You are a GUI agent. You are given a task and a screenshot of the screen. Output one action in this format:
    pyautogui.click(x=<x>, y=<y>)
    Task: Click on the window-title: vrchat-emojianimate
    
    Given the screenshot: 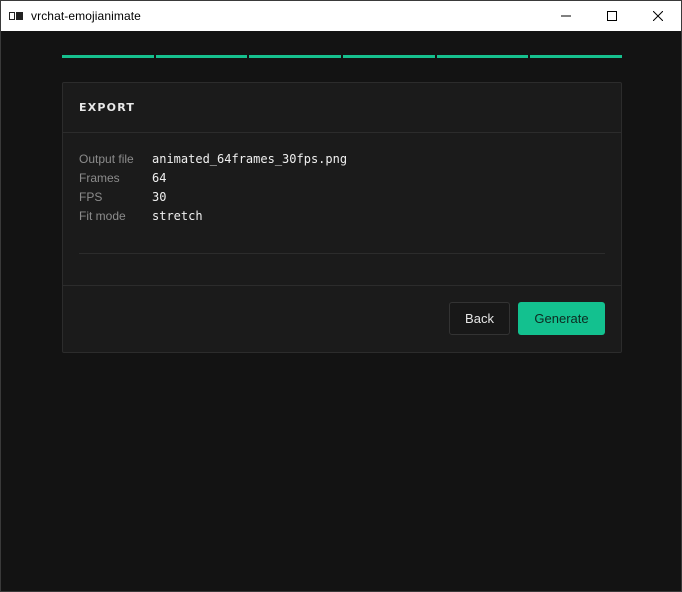 What is the action you would take?
    pyautogui.click(x=86, y=16)
    